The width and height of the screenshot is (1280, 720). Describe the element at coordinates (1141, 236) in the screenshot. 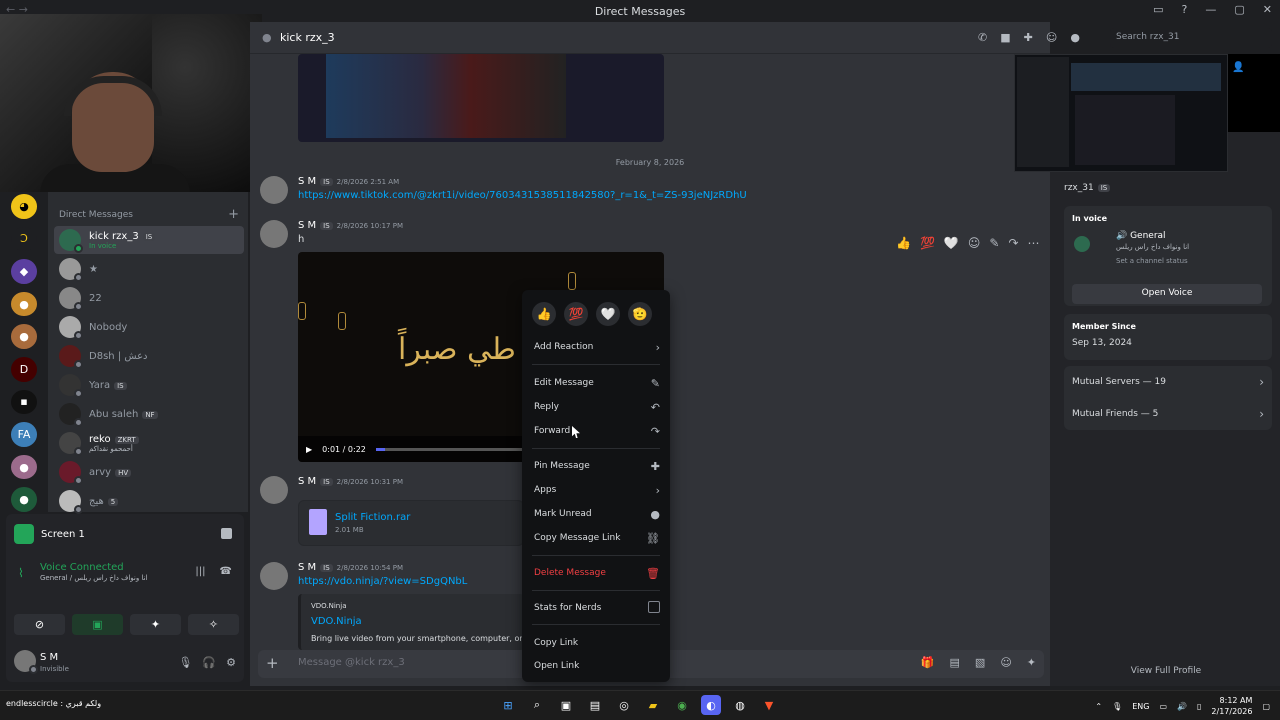

I see `voice-channel-name: 🔊 General` at that location.